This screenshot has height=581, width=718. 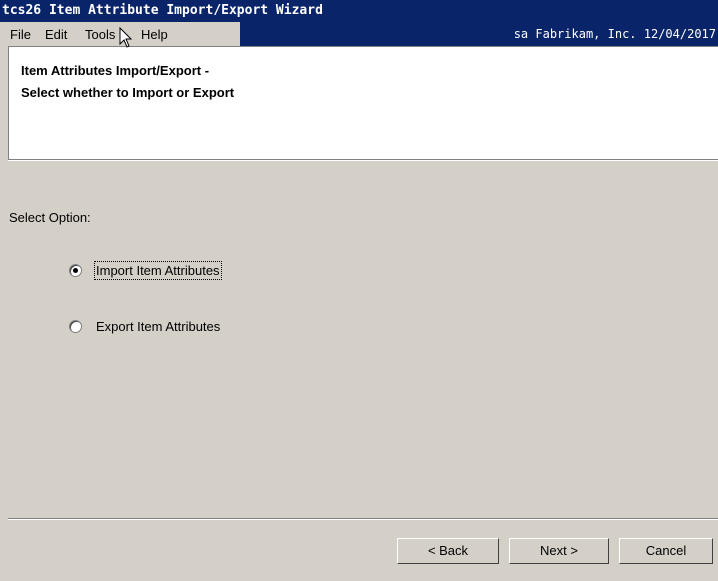 What do you see at coordinates (50, 217) in the screenshot?
I see `select-option-label: Select Option:` at bounding box center [50, 217].